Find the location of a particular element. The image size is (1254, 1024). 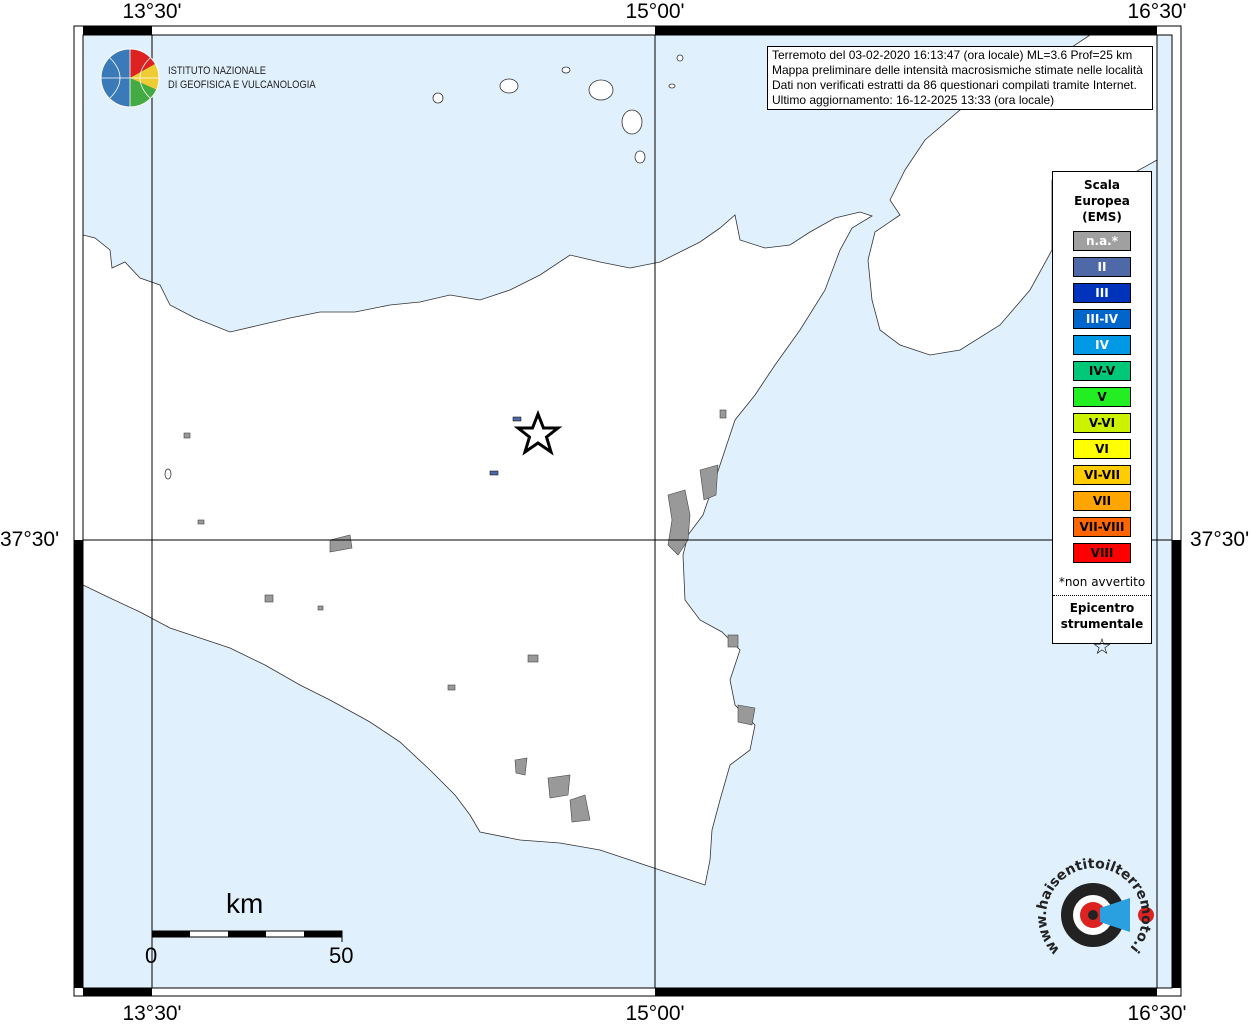

lon-label-bottom-3: 16°30' is located at coordinates (1157, 1013).